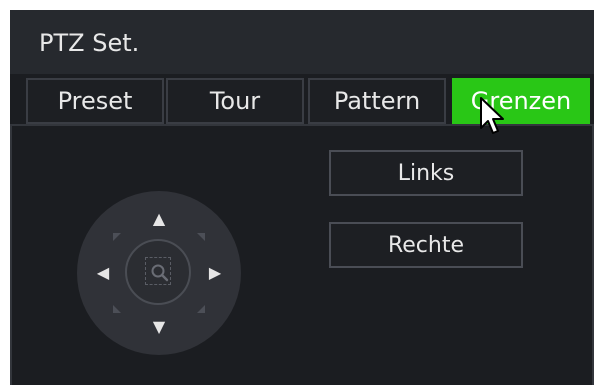  Describe the element at coordinates (95, 101) in the screenshot. I see `tab-preset: Preset` at that location.